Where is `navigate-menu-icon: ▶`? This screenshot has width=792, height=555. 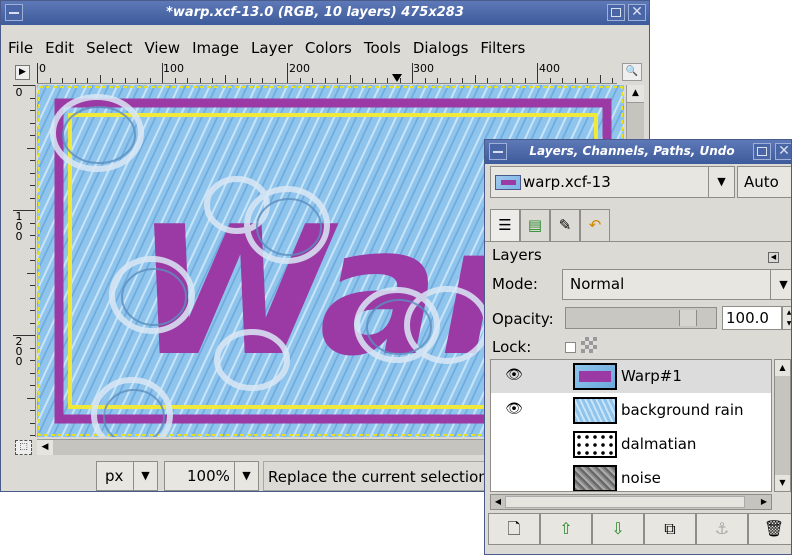 navigate-menu-icon: ▶ is located at coordinates (22, 72).